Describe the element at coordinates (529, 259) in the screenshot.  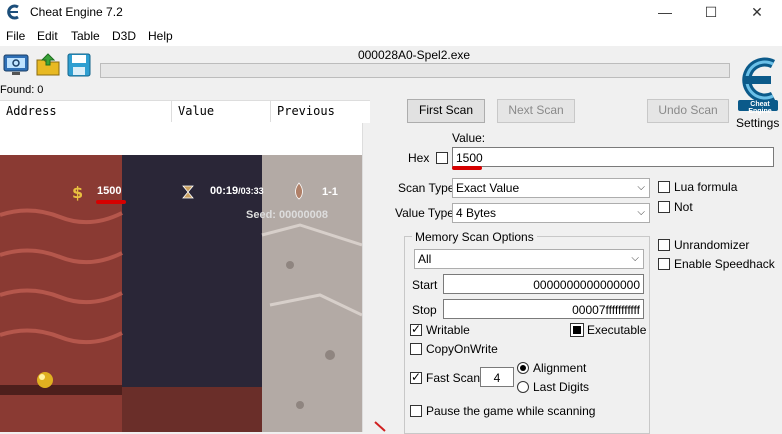
I see `memory-region-select: All ⌵` at that location.